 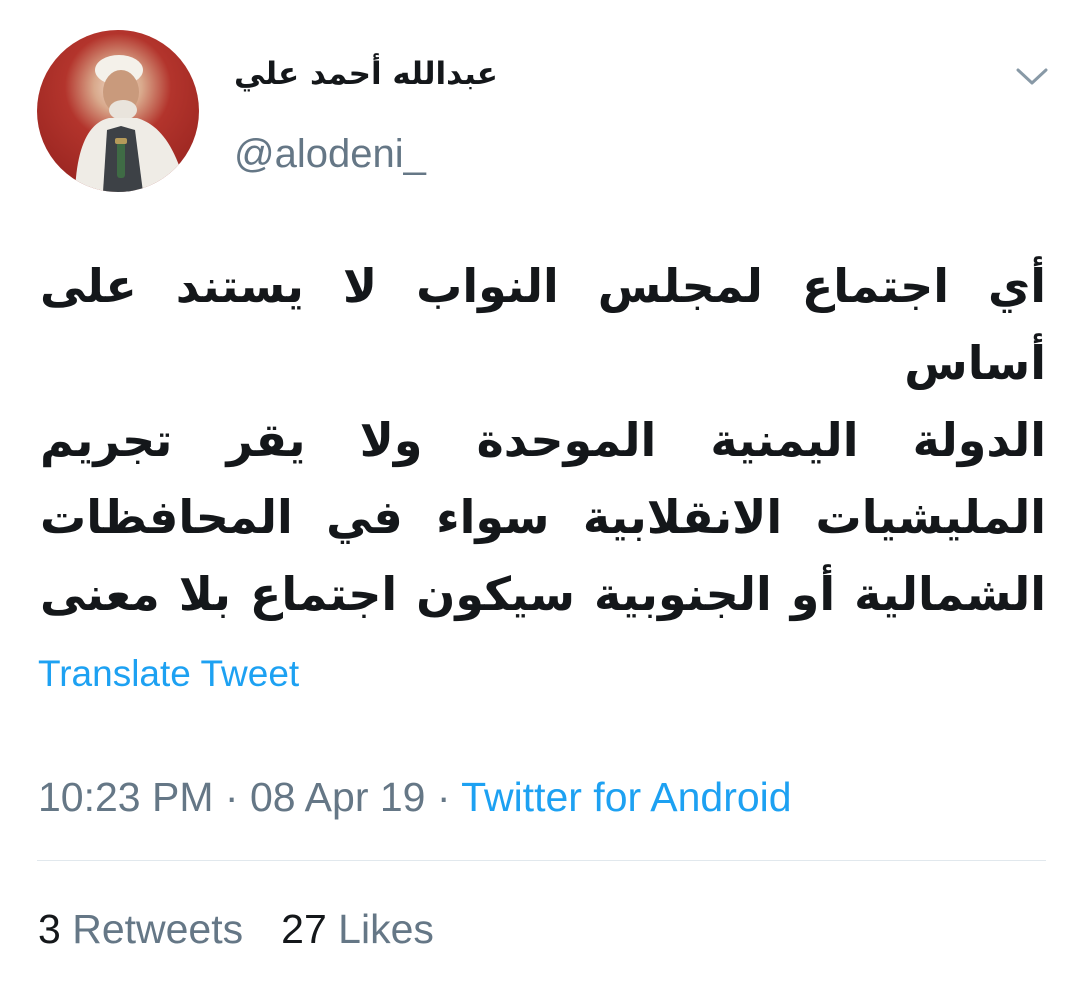 What do you see at coordinates (386, 929) in the screenshot?
I see `likes-label: Likes` at bounding box center [386, 929].